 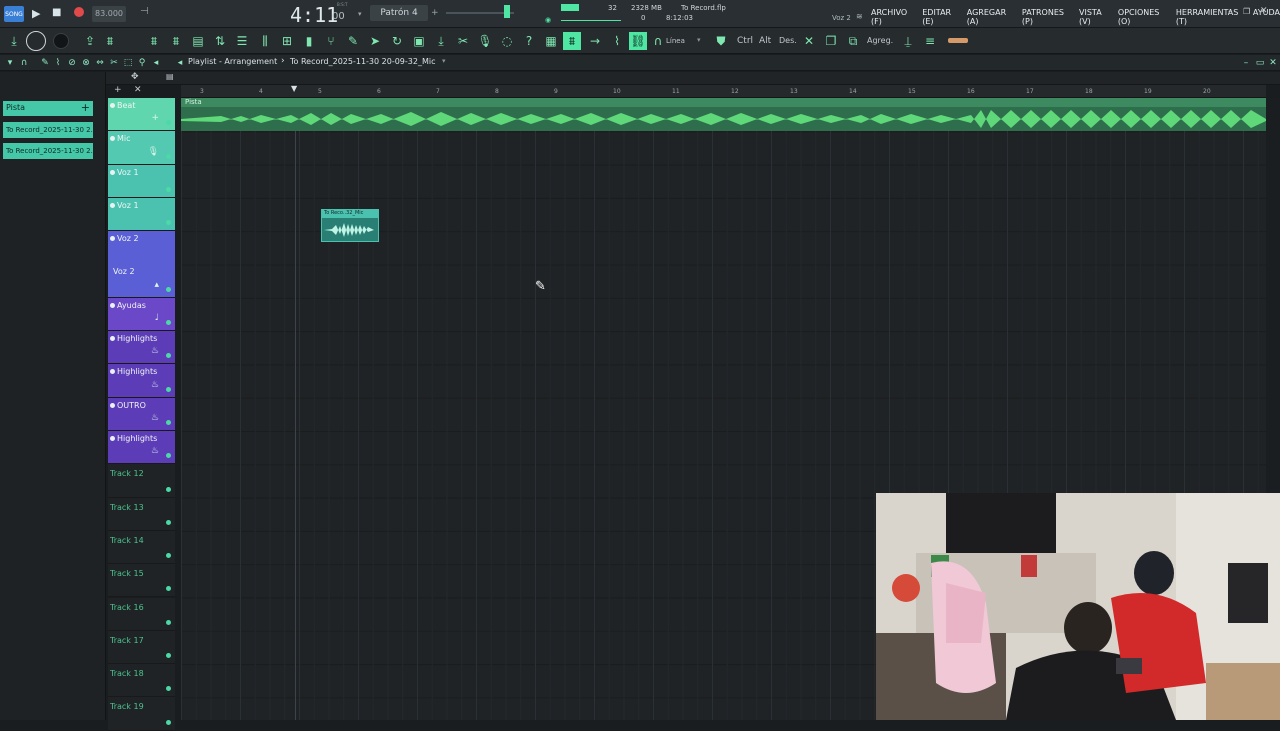 What do you see at coordinates (110, 41) in the screenshot?
I see `view-playlist-icon: ⩩` at bounding box center [110, 41].